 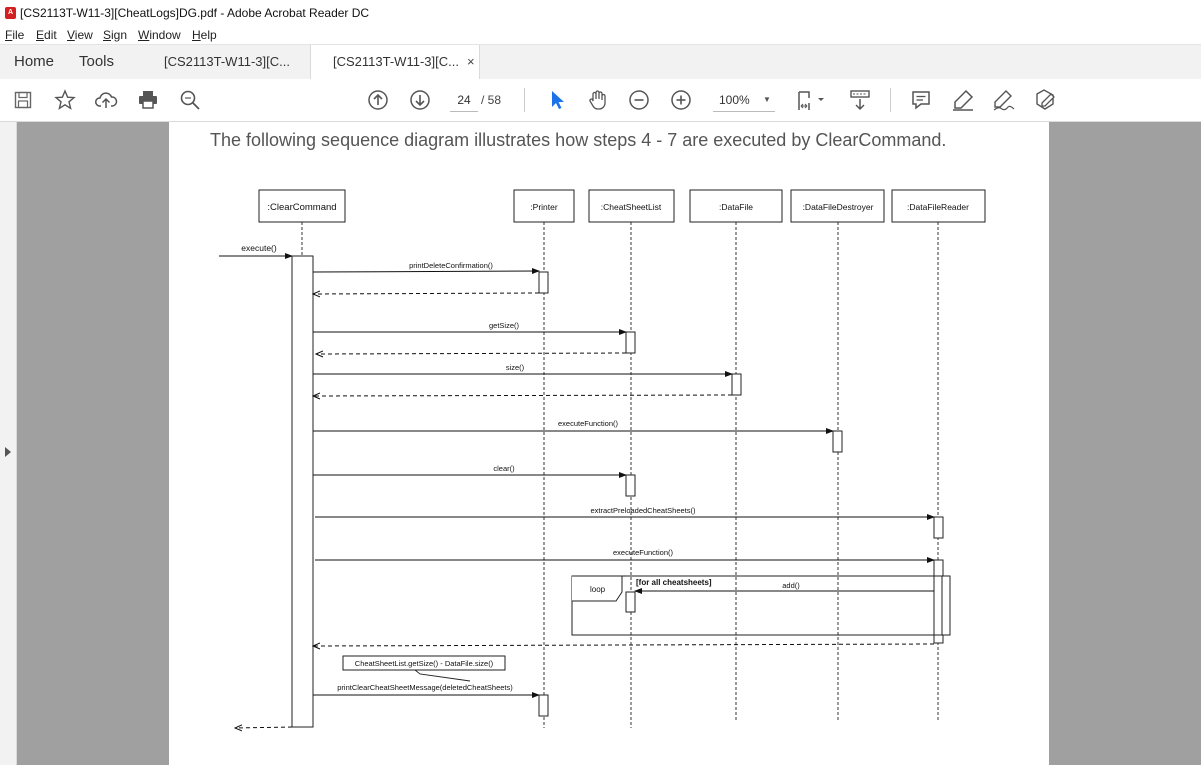 I want to click on loop-guard: [for all cheatsheets], so click(x=674, y=582).